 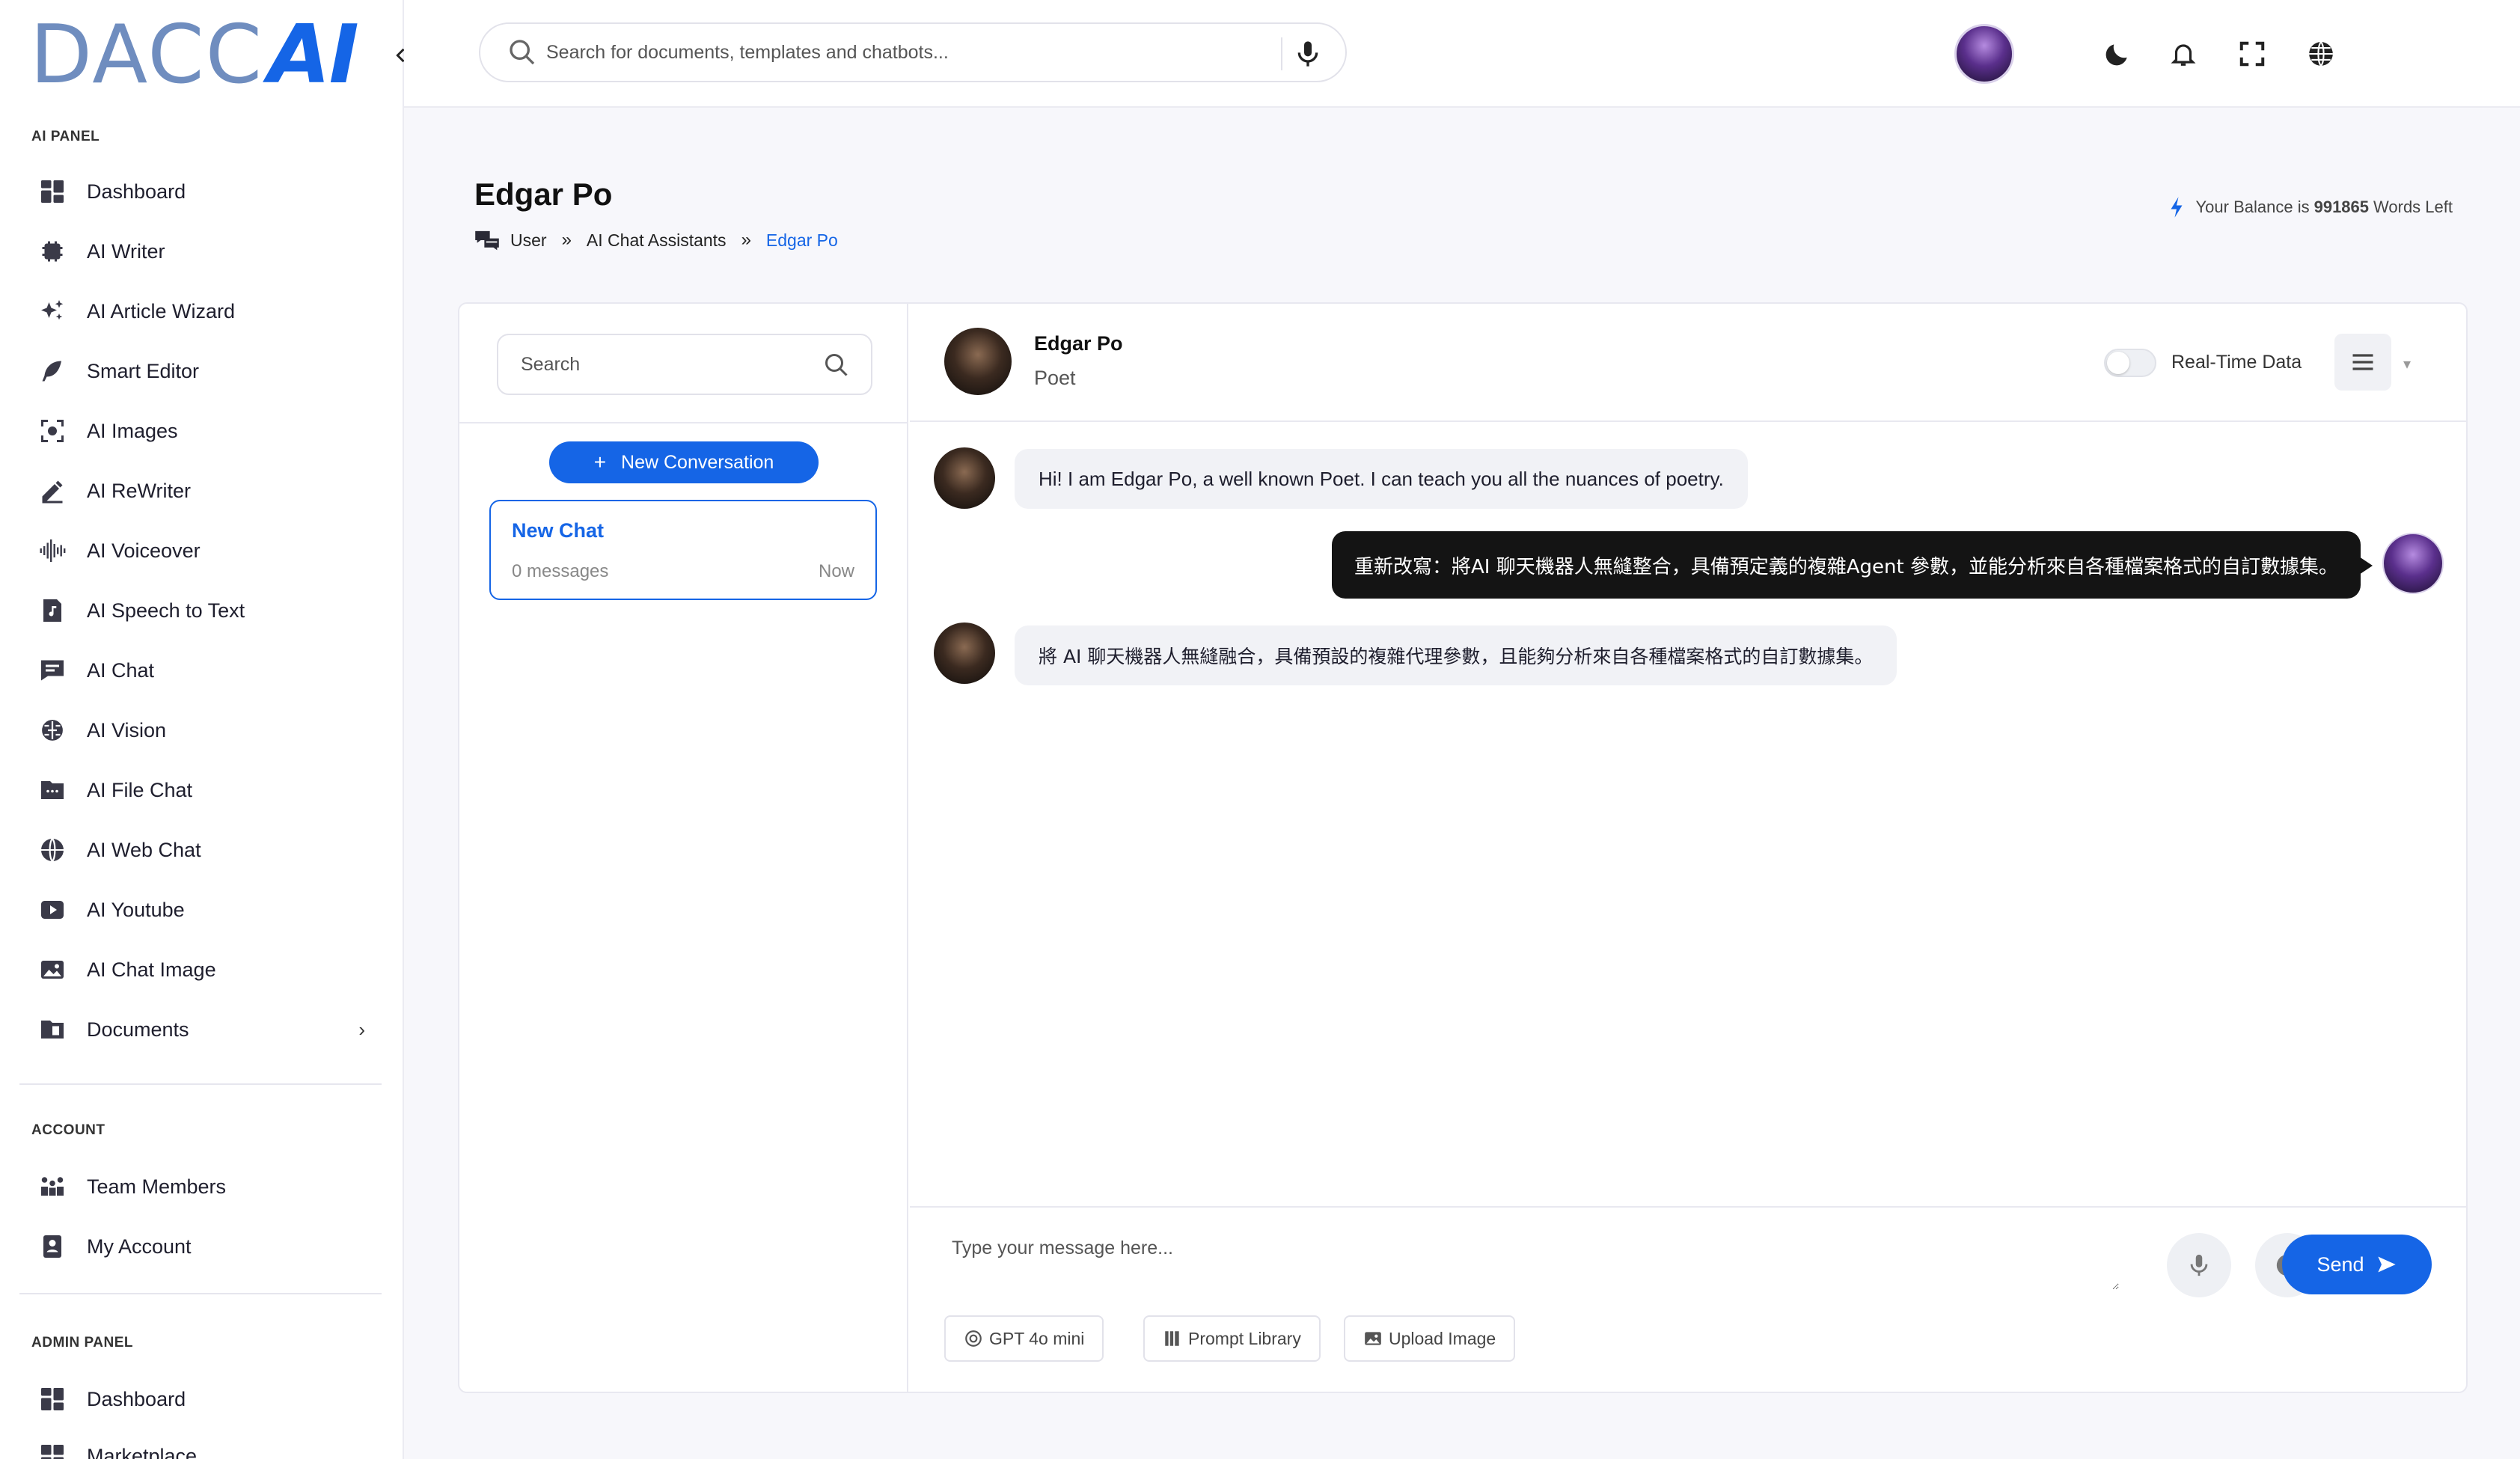 I want to click on sidebar-item-ai-vision: AI Vision, so click(x=208, y=730).